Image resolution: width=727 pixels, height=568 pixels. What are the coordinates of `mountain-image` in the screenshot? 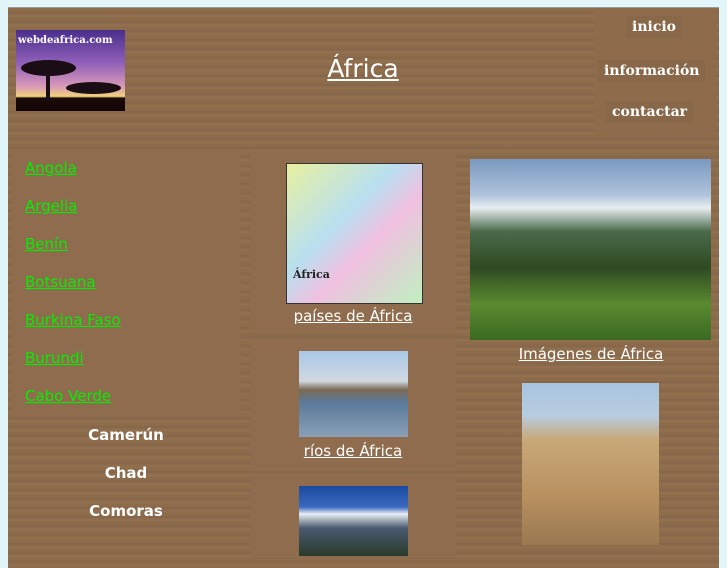 It's located at (353, 521).